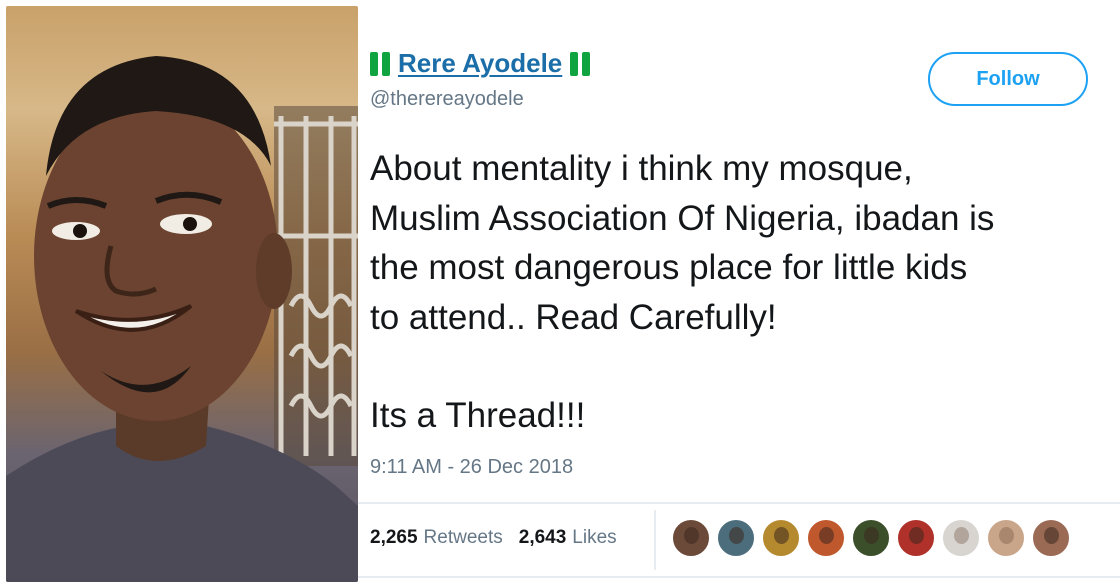 Image resolution: width=1120 pixels, height=588 pixels. What do you see at coordinates (682, 218) in the screenshot?
I see `tweet-text-line: Muslim Association Of Nigeria, ibadan is` at bounding box center [682, 218].